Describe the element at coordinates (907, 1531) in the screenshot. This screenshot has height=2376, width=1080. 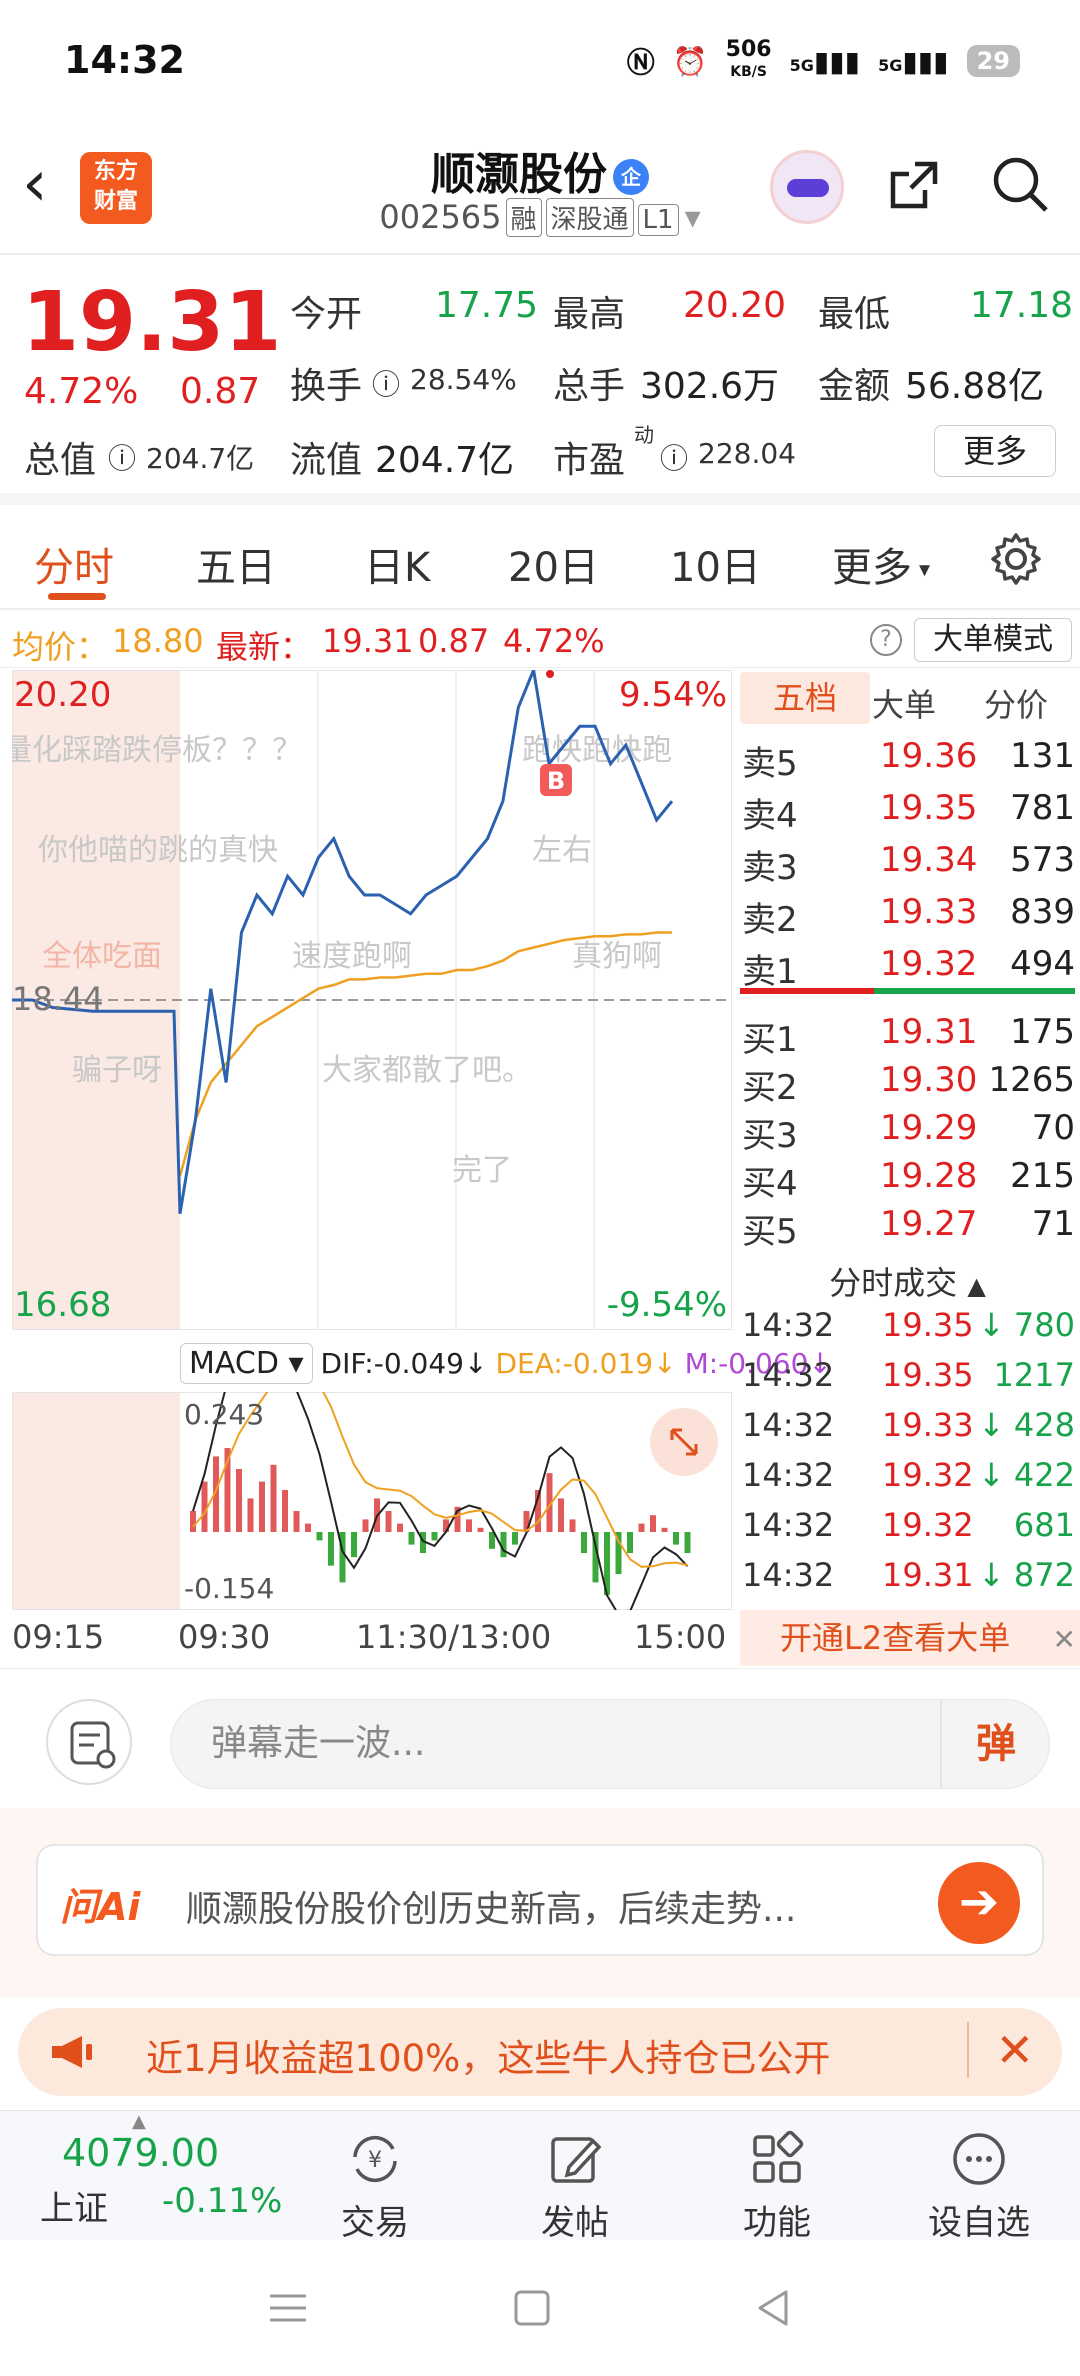
I see `tick-row: 14:32 19.32 681` at that location.